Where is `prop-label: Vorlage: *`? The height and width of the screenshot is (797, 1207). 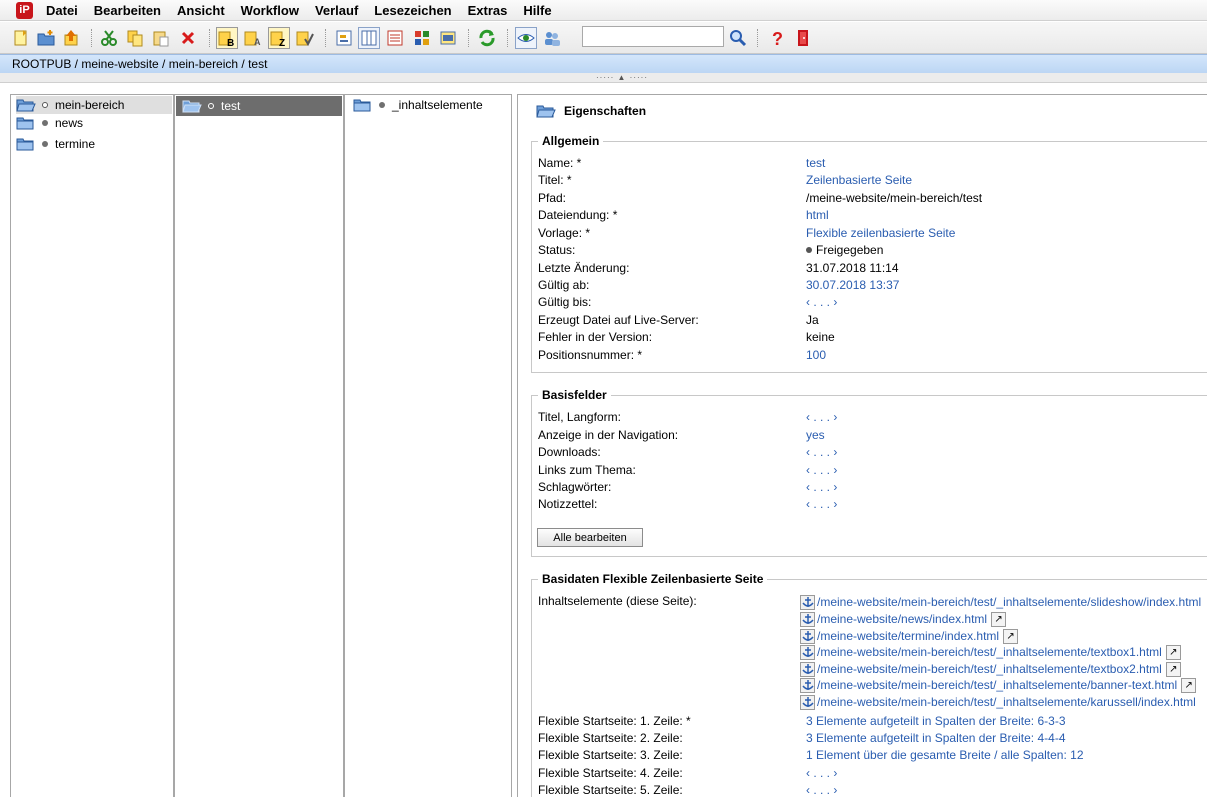
prop-label: Vorlage: * is located at coordinates (564, 233).